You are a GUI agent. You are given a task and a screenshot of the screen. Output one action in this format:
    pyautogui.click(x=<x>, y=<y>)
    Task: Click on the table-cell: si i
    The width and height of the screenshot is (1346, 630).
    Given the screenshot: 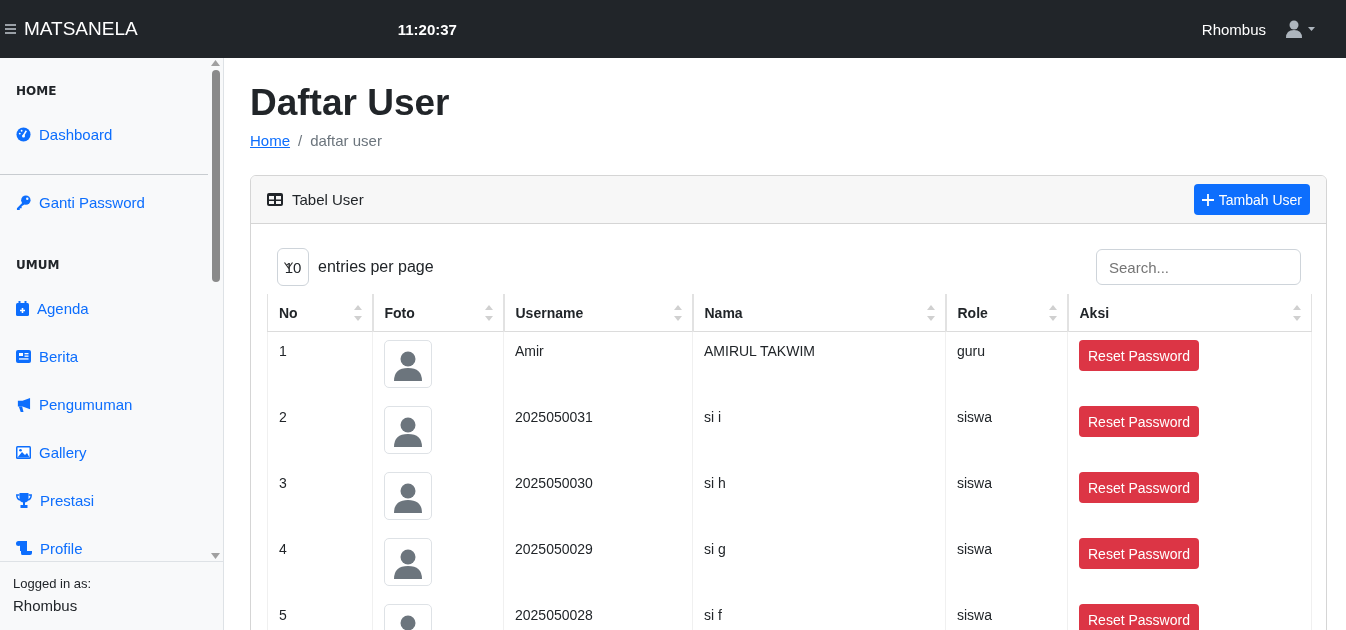 What is the action you would take?
    pyautogui.click(x=819, y=431)
    